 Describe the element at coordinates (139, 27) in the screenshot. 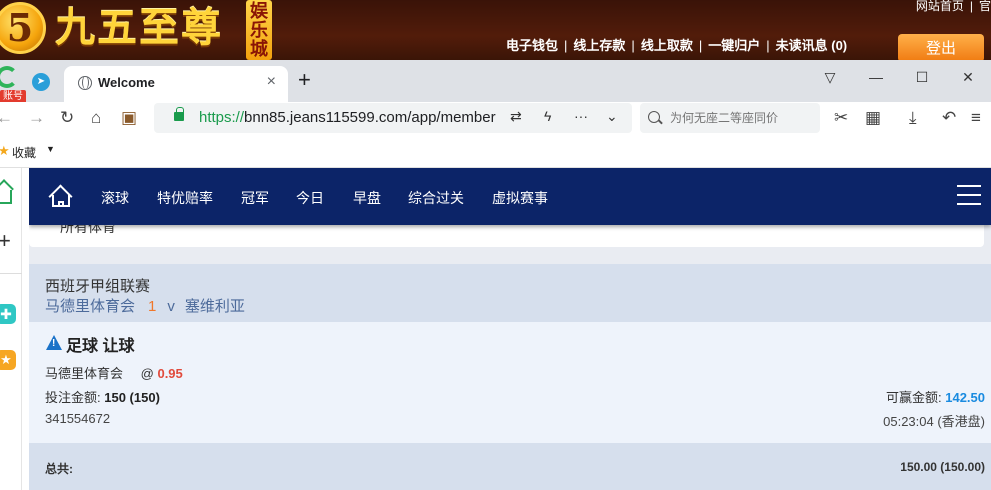

I see `logo-text: 九五至尊` at that location.